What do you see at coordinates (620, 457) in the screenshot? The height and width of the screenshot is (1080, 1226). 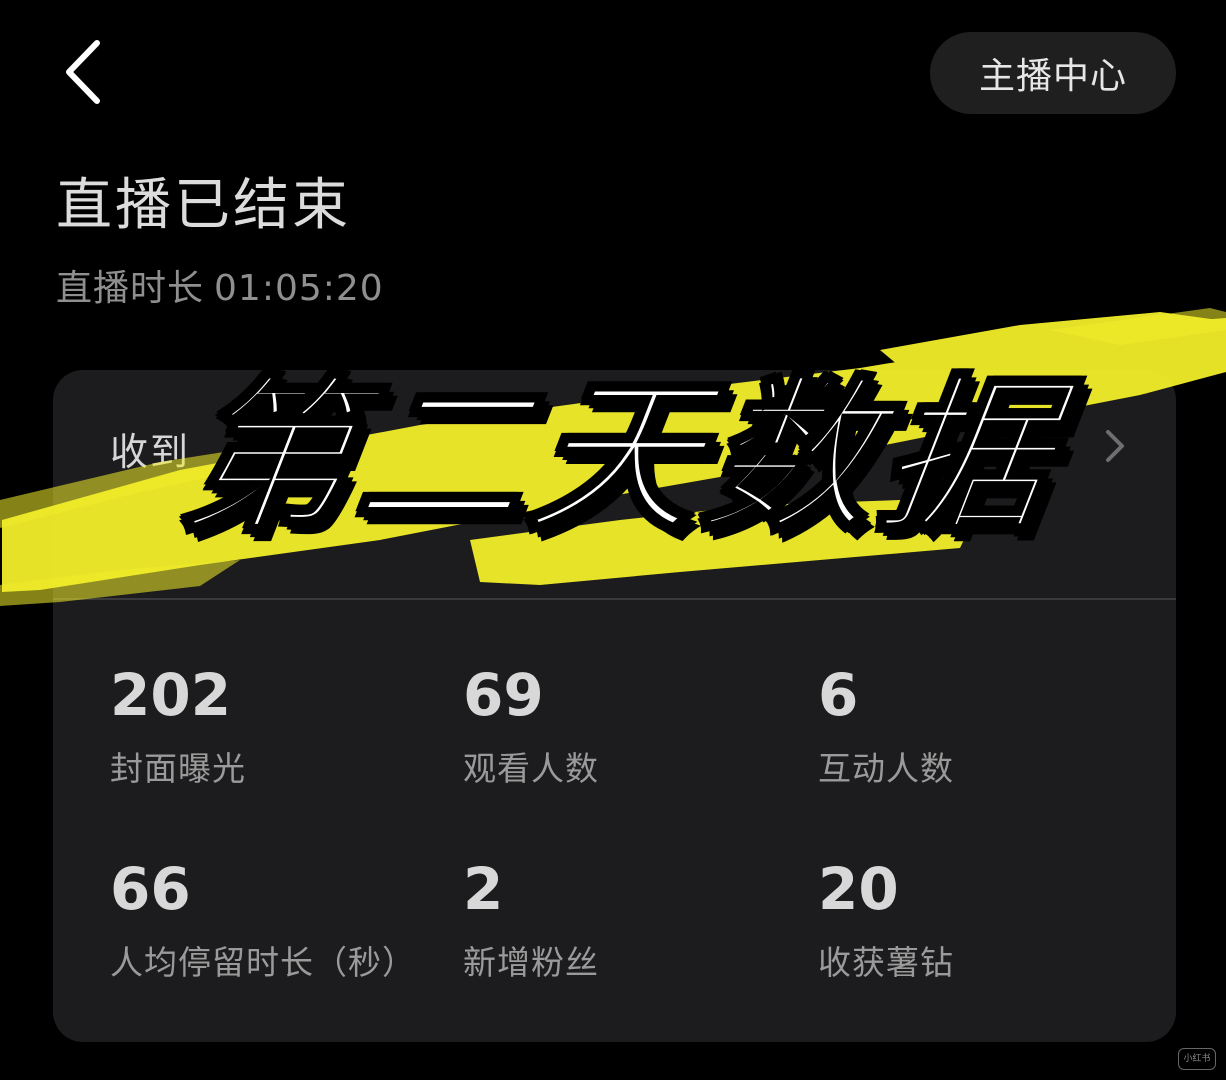 I see `overlay-title: 第二天数据` at bounding box center [620, 457].